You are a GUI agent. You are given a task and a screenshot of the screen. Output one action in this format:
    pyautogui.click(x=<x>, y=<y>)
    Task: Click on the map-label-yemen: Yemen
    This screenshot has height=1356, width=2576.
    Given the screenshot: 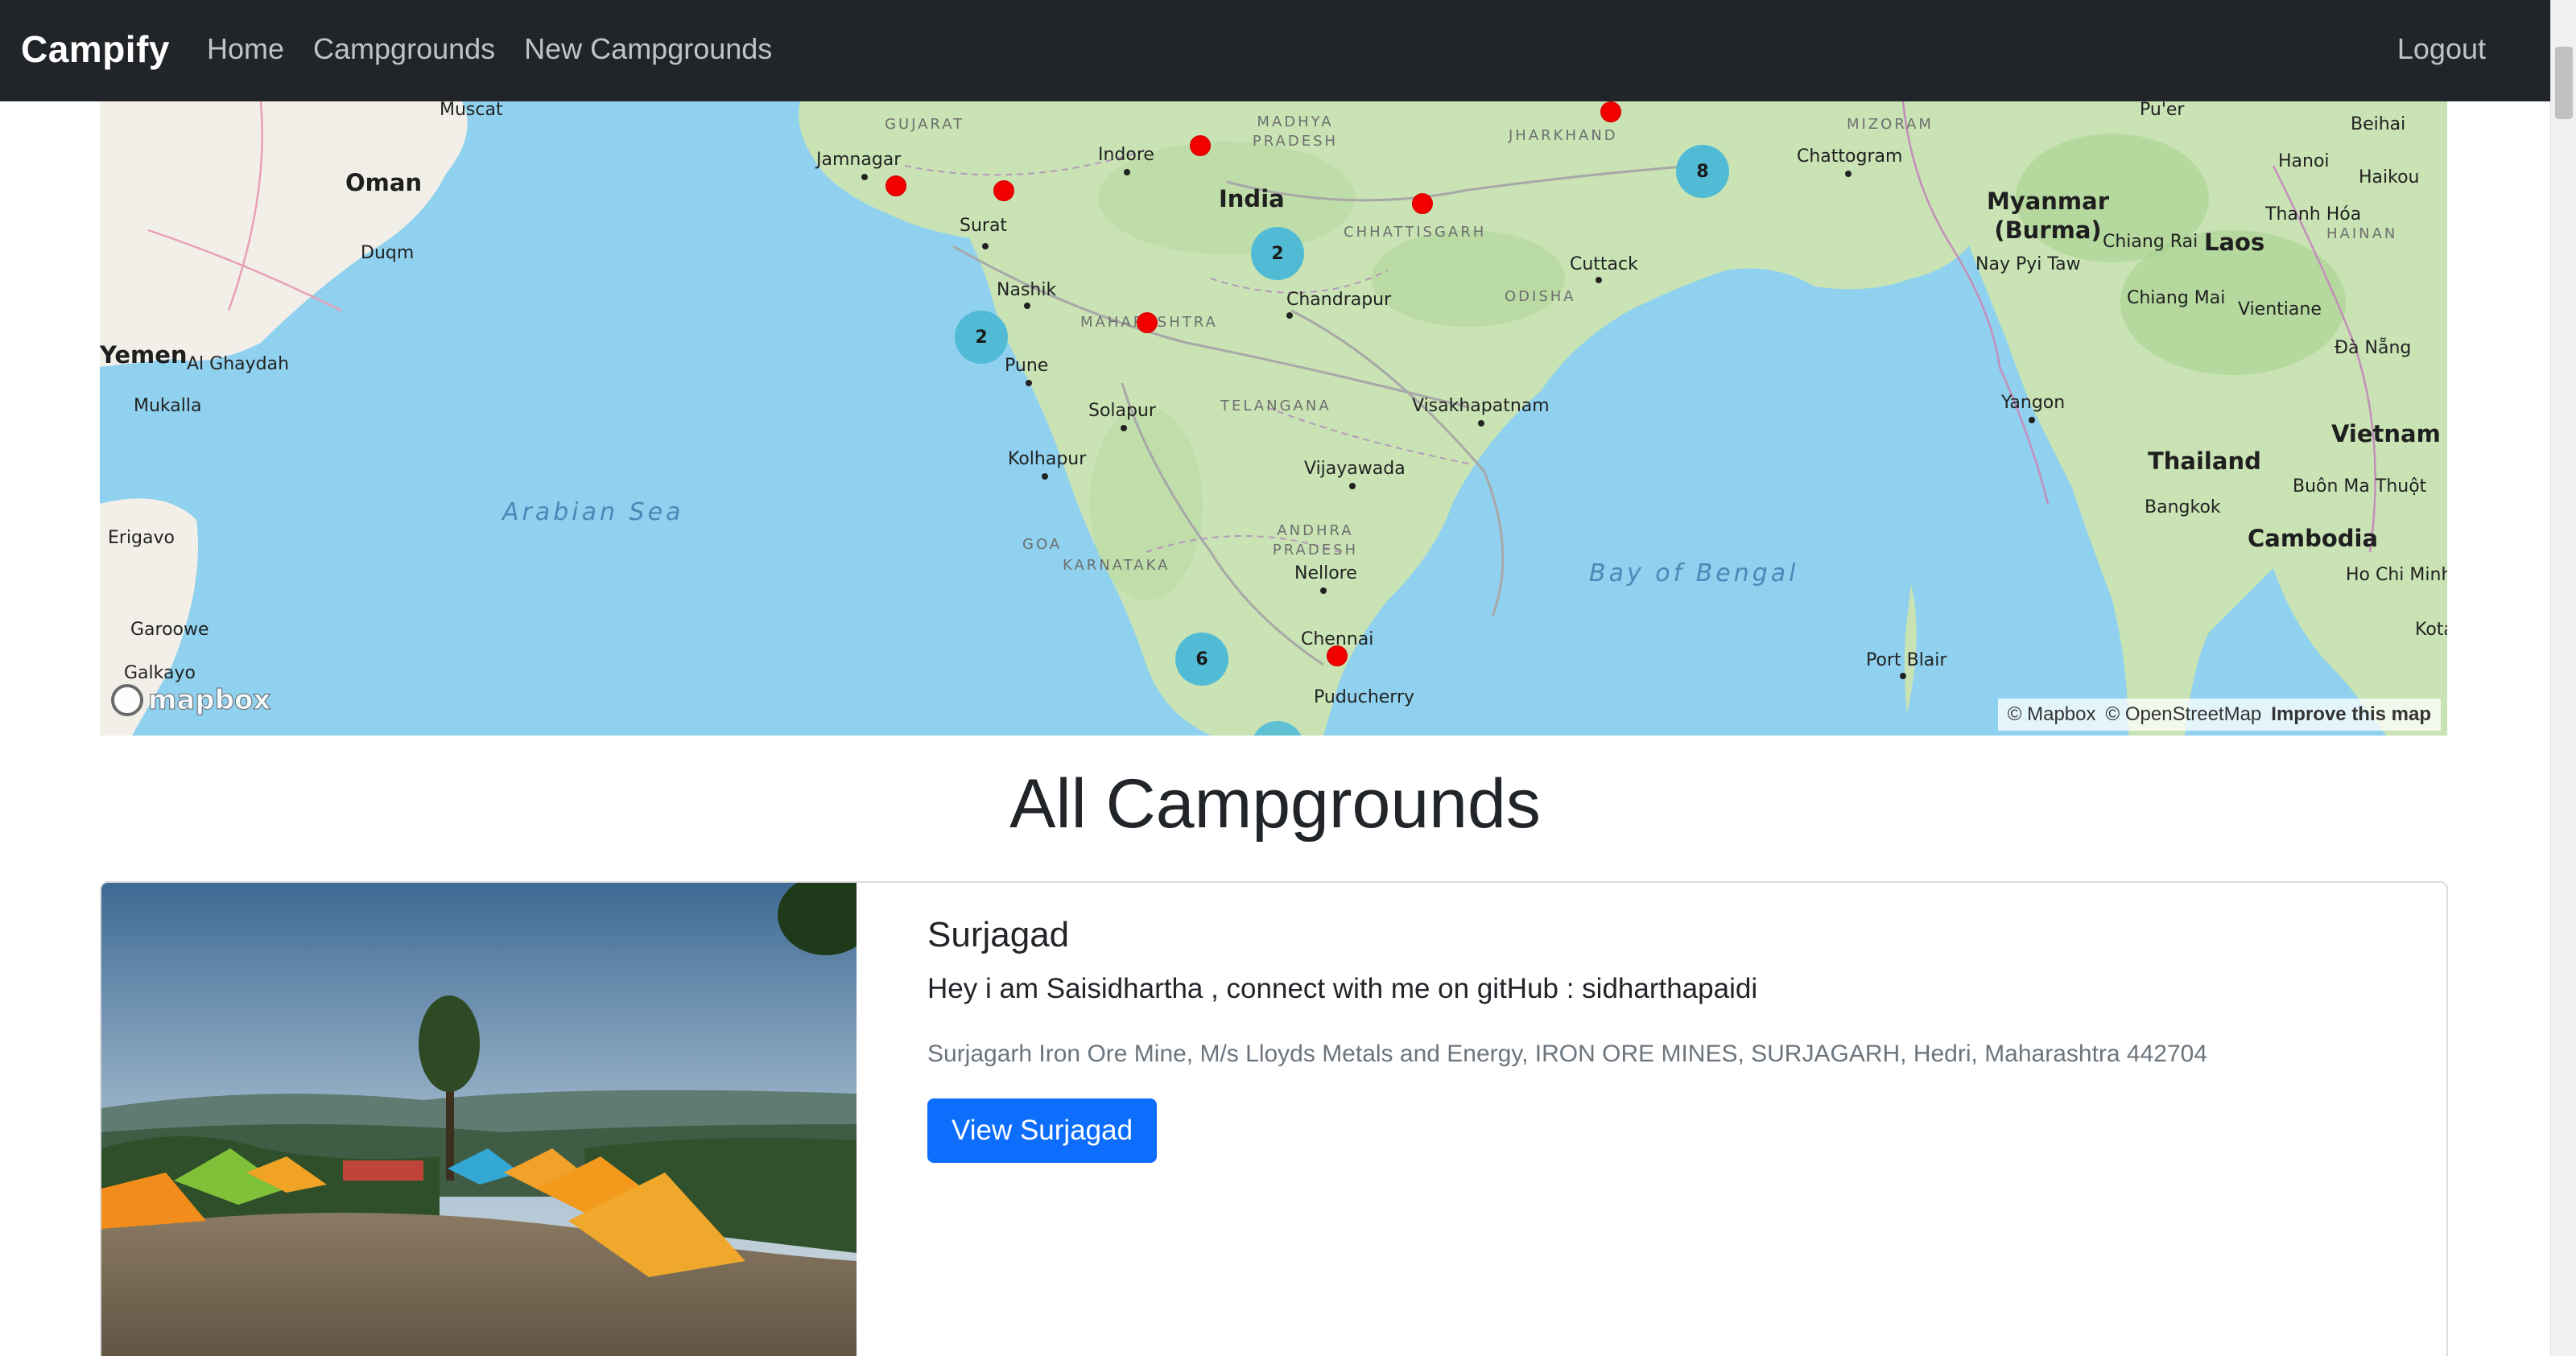 What is the action you would take?
    pyautogui.click(x=144, y=355)
    